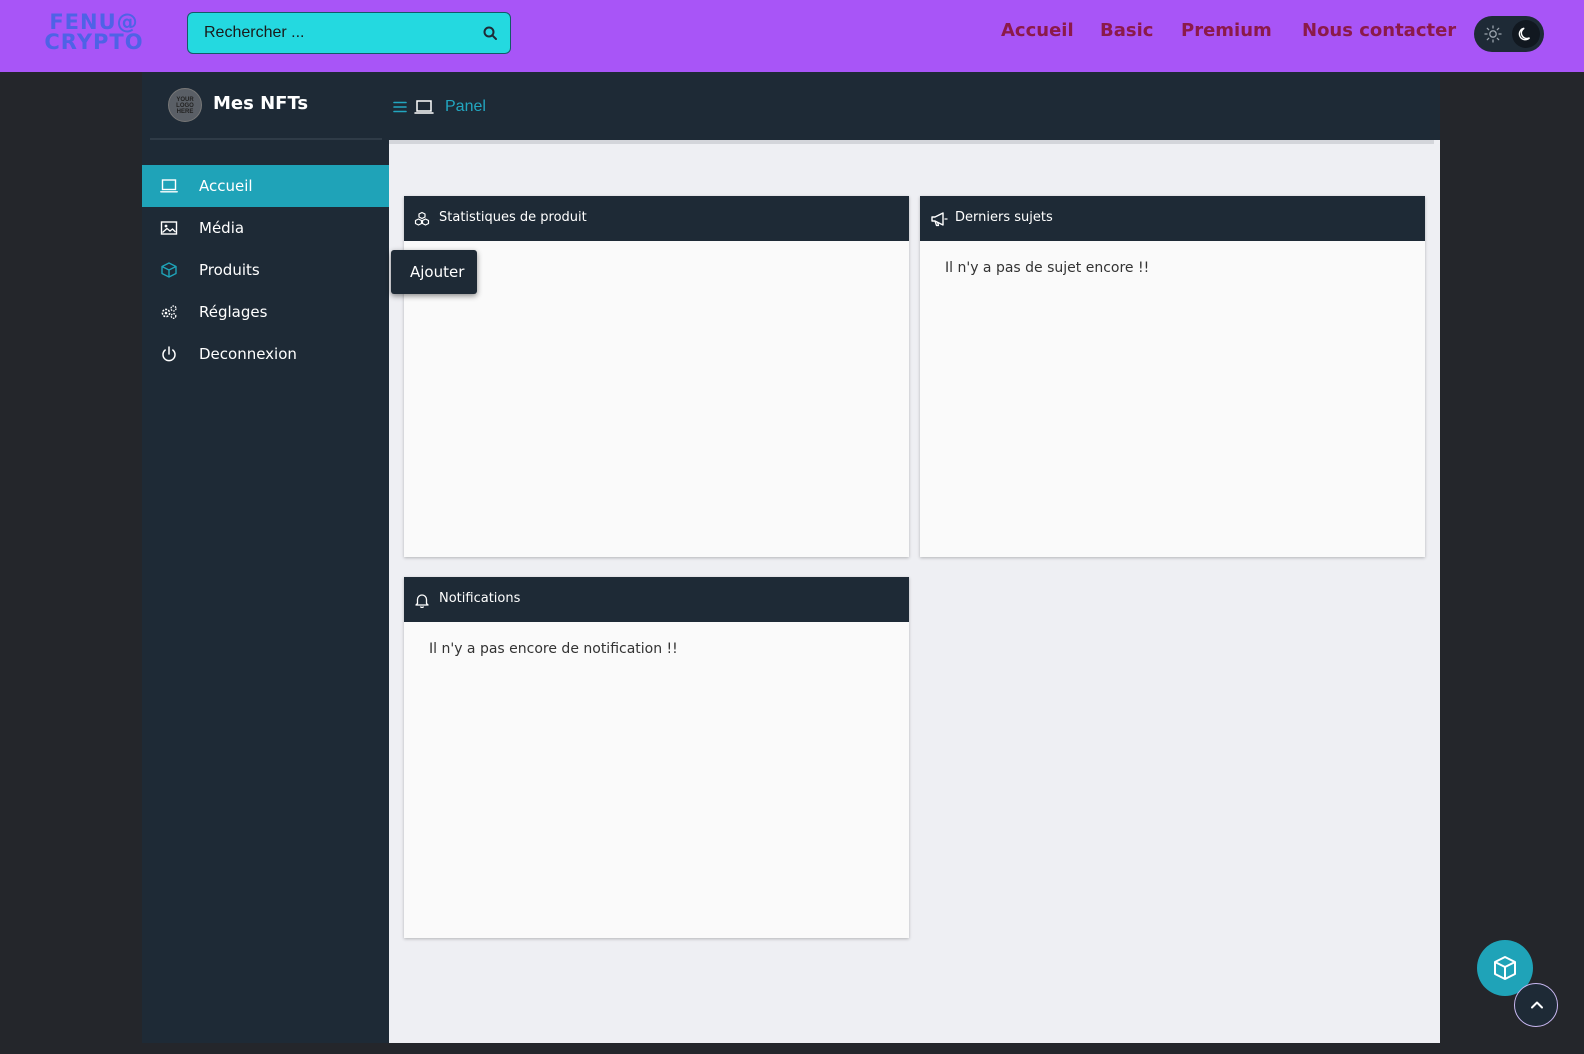 The image size is (1584, 1054). Describe the element at coordinates (1379, 30) in the screenshot. I see `nav-nous-contacter: Nous contacter` at that location.